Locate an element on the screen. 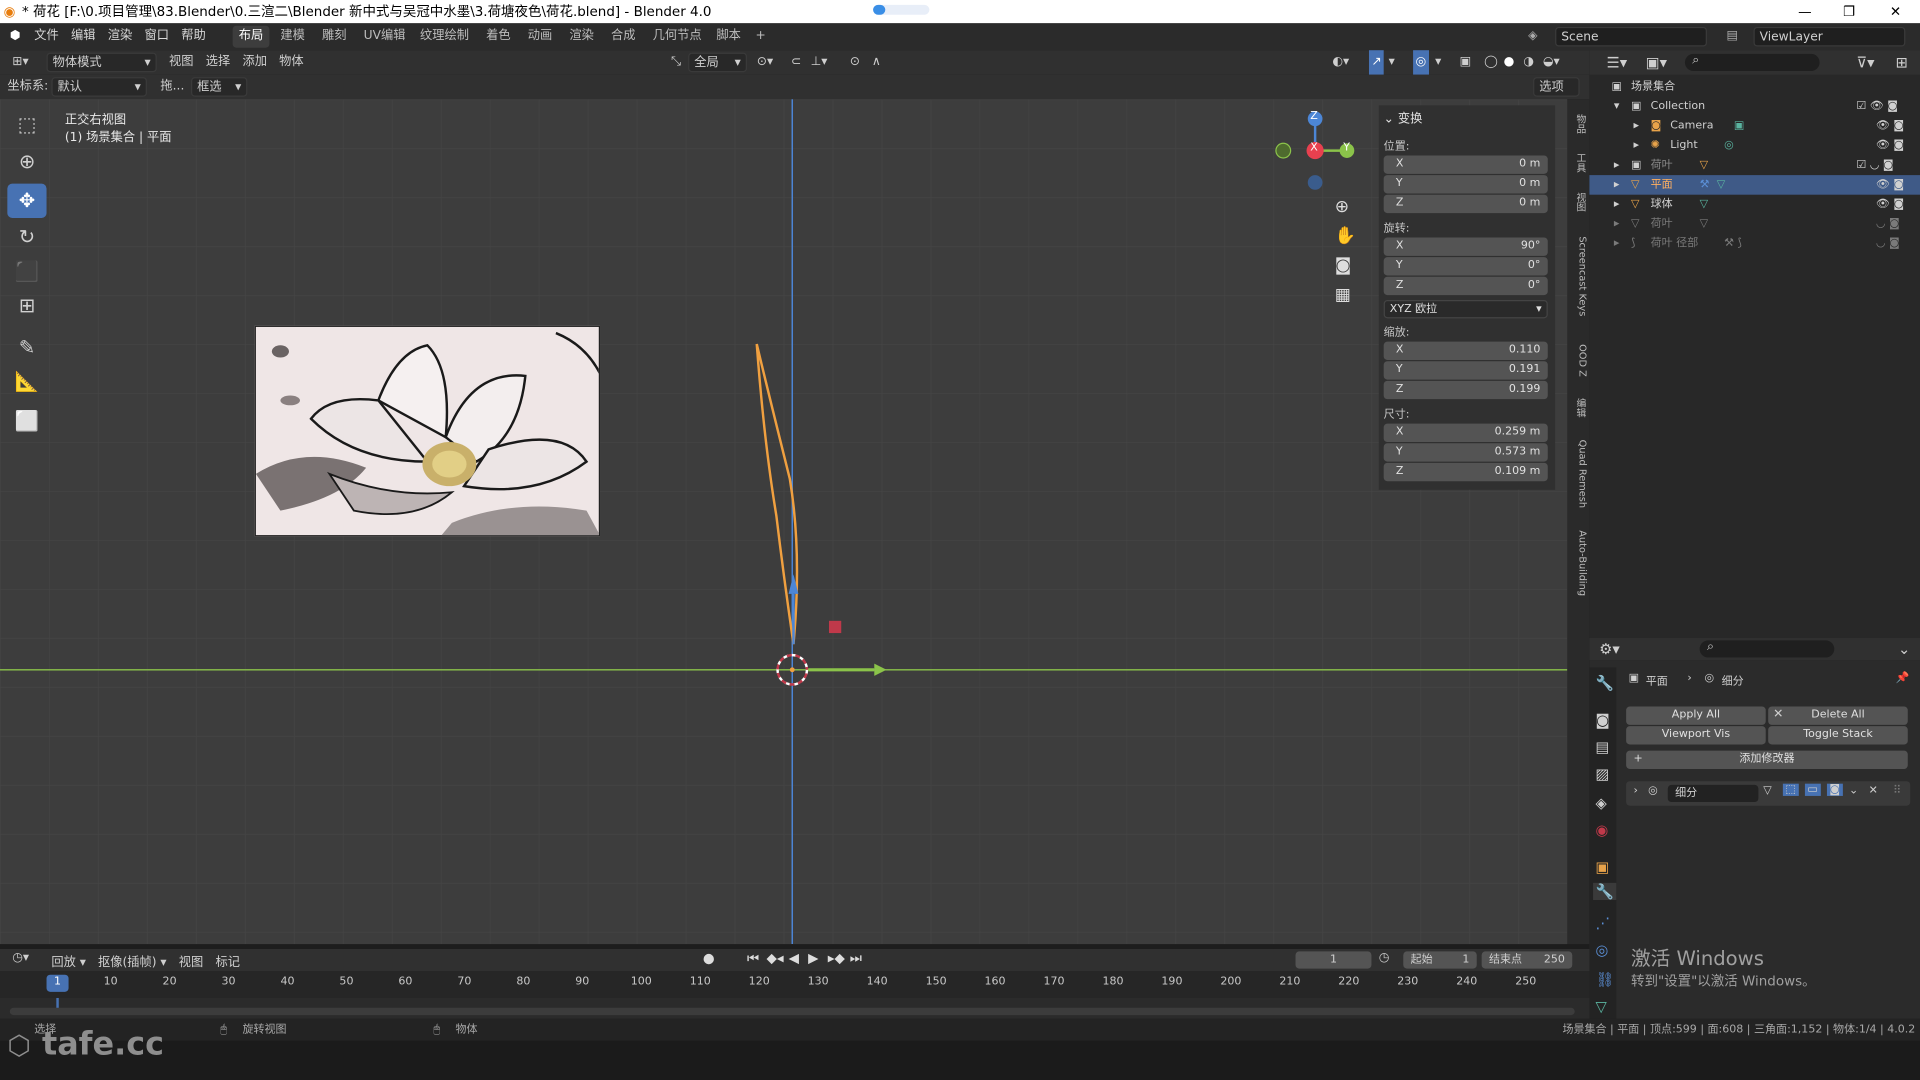 The width and height of the screenshot is (1920, 1080). render-tab-icon: ◙ is located at coordinates (1603, 719).